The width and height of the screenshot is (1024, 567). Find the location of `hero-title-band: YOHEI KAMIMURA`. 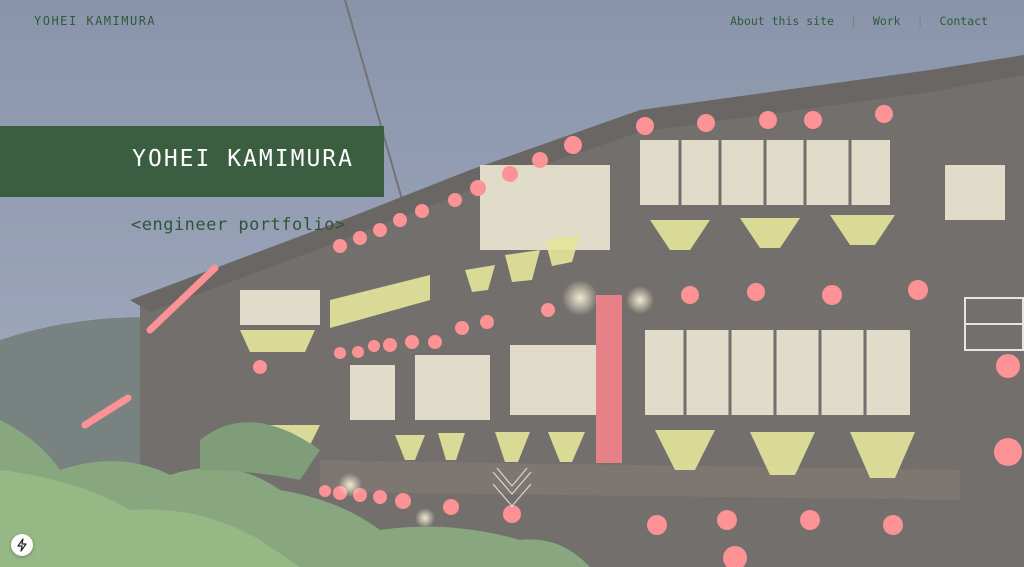

hero-title-band: YOHEI KAMIMURA is located at coordinates (192, 161).